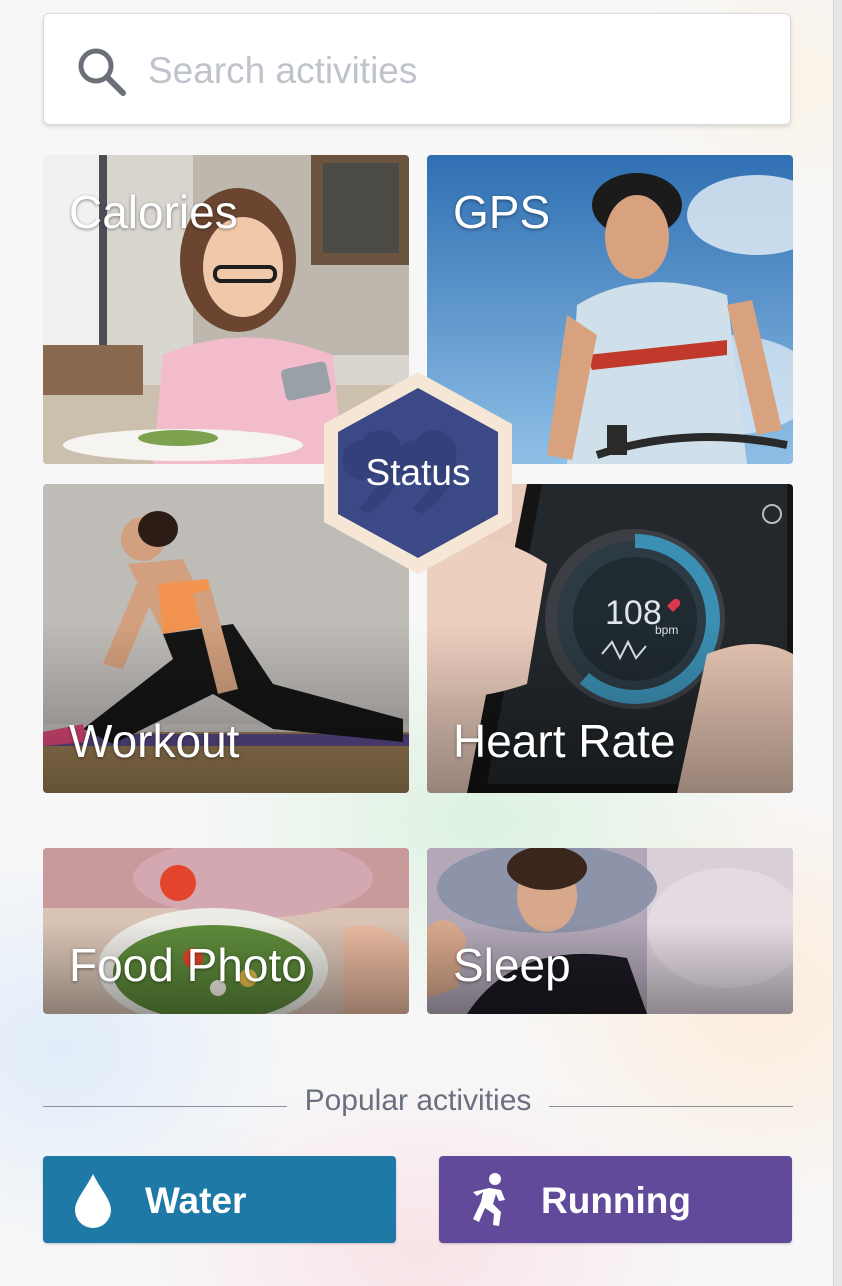 Image resolution: width=842 pixels, height=1286 pixels. What do you see at coordinates (489, 1199) in the screenshot?
I see `running-person-icon` at bounding box center [489, 1199].